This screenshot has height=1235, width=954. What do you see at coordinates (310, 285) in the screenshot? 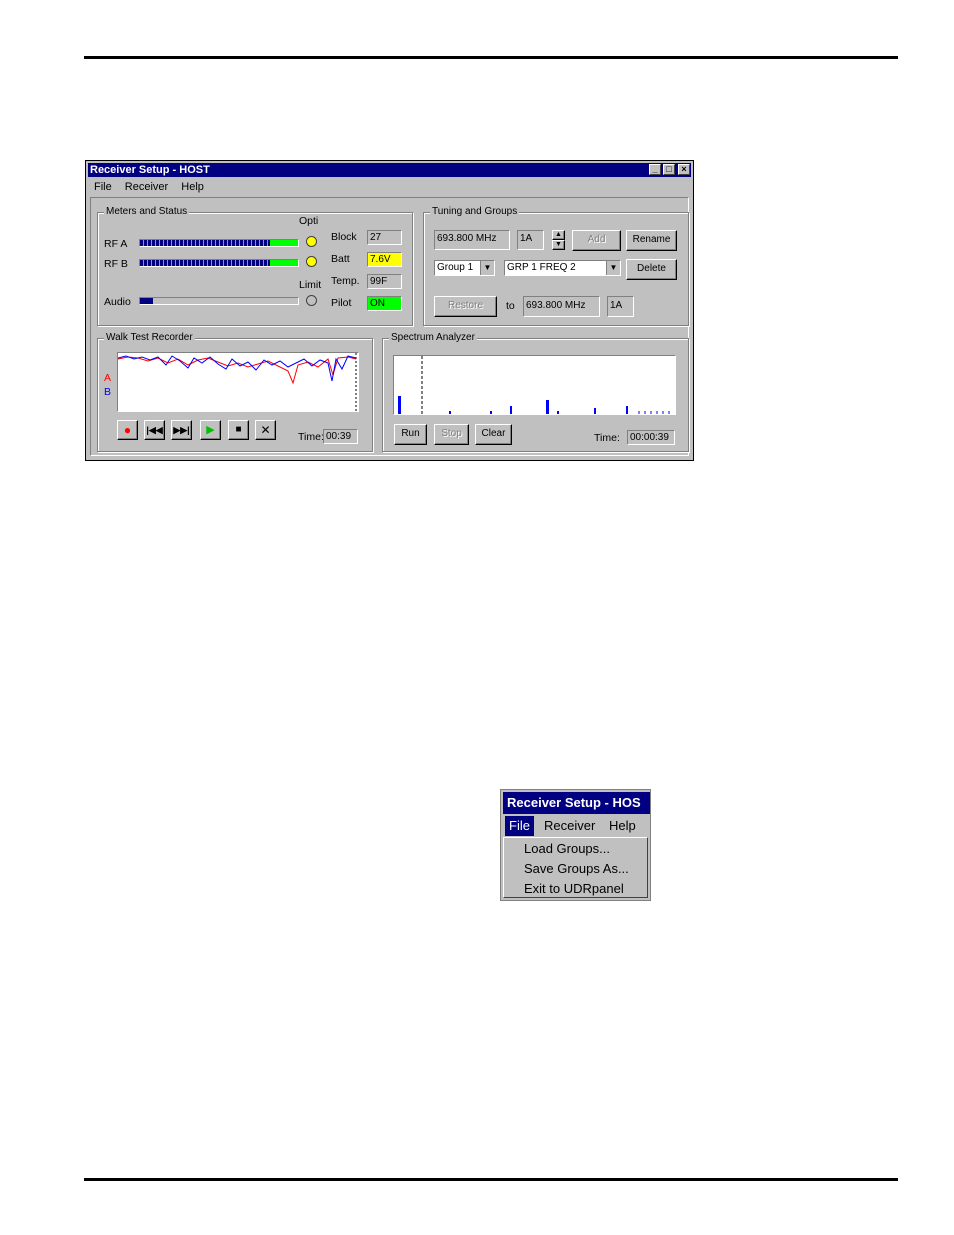
I see `limit-label: Limit` at bounding box center [310, 285].